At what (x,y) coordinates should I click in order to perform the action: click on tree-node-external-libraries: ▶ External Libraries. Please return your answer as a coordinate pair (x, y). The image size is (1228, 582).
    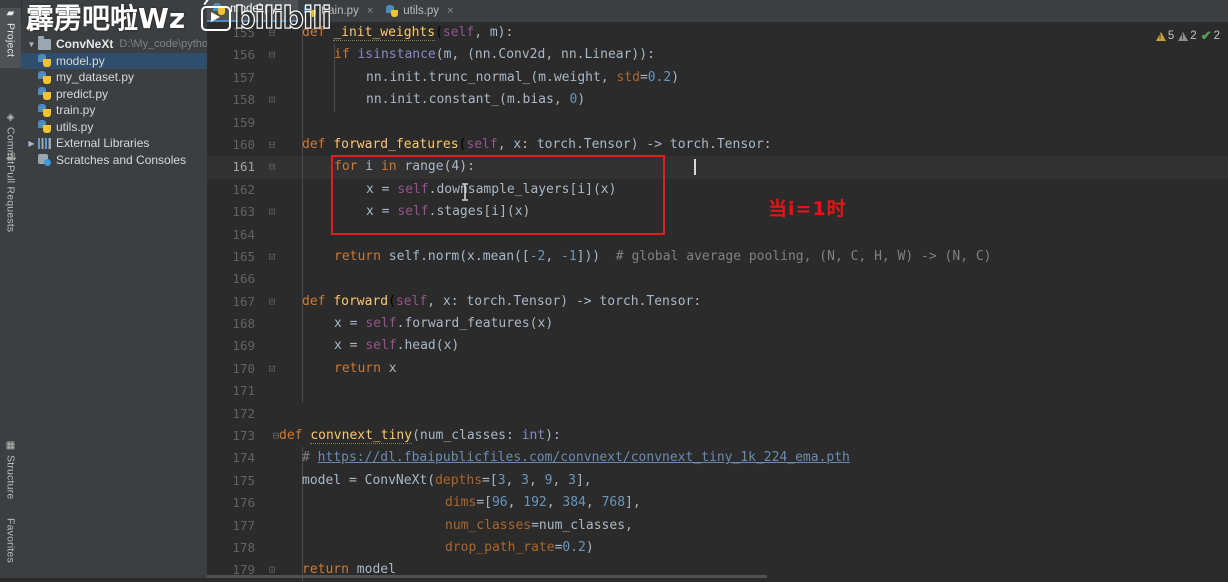
    Looking at the image, I should click on (114, 143).